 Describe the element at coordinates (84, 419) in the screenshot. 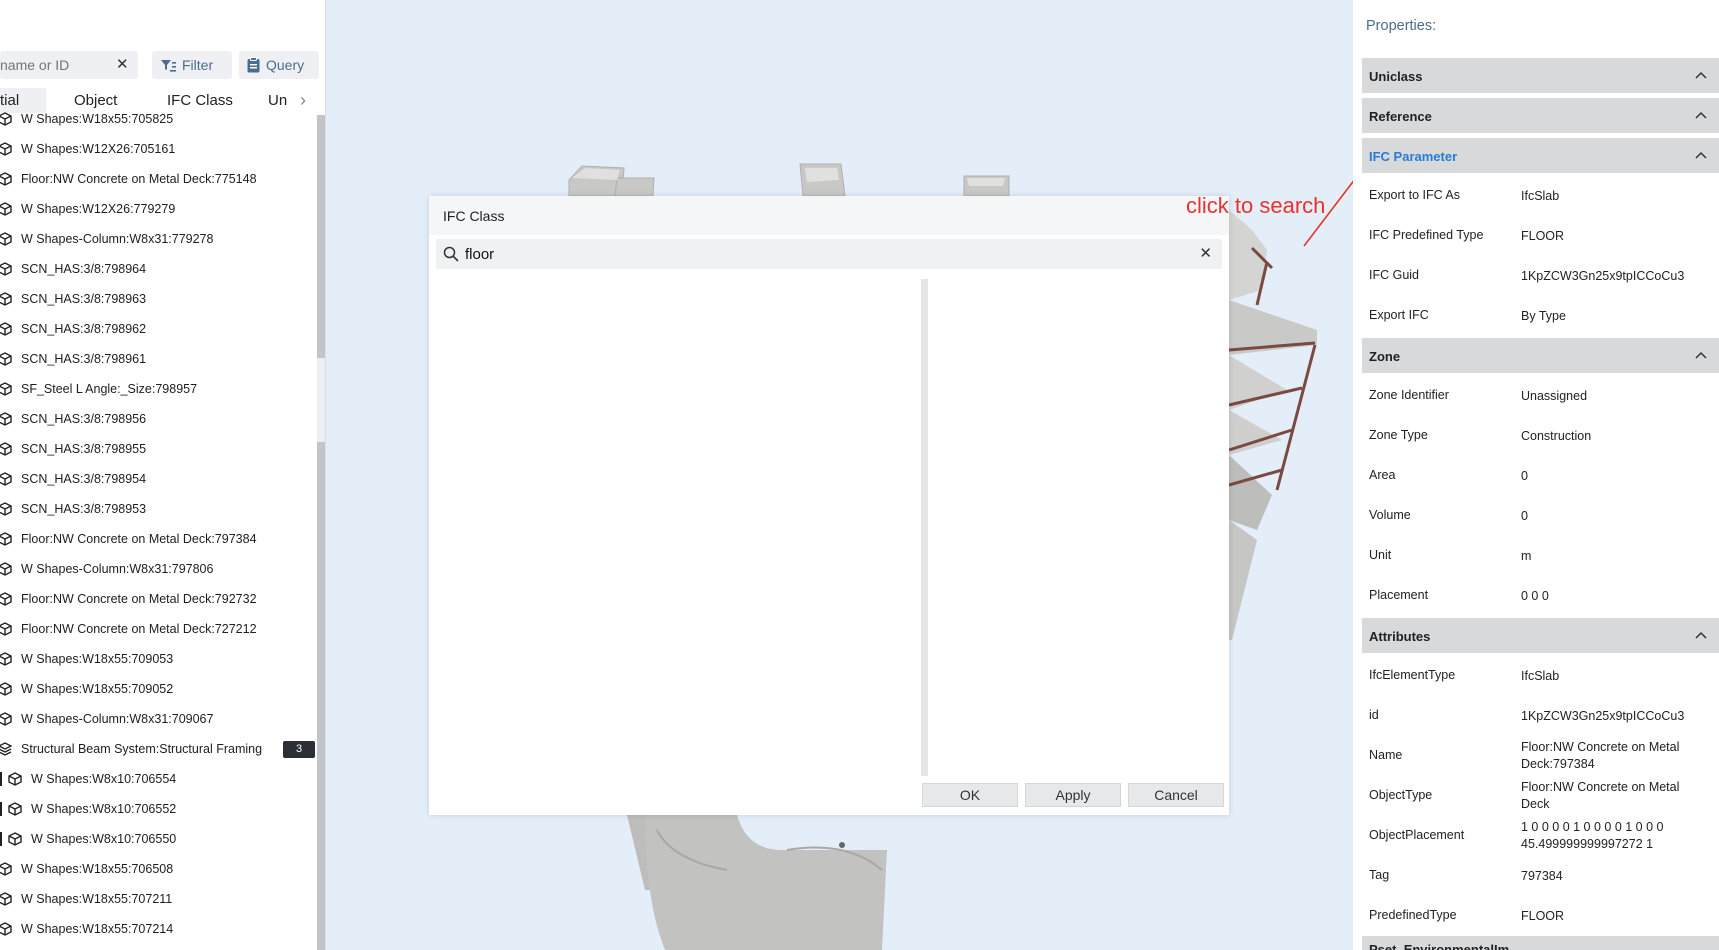

I see `tree-row-label: SCN_HAS:3/8:798956` at that location.